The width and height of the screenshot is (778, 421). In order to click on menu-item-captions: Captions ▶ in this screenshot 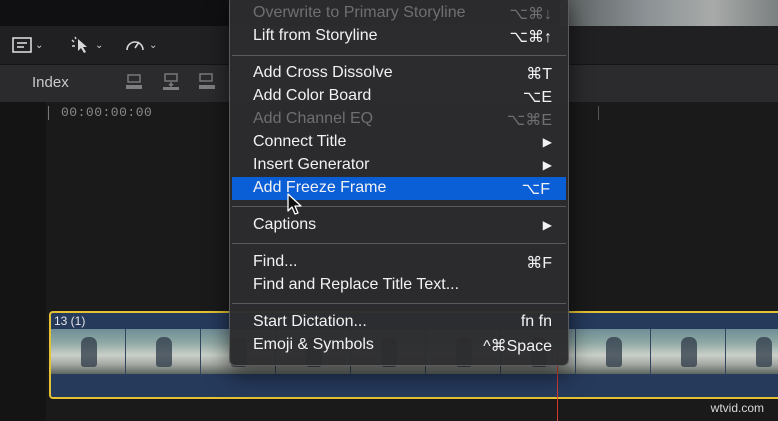, I will do `click(399, 225)`.